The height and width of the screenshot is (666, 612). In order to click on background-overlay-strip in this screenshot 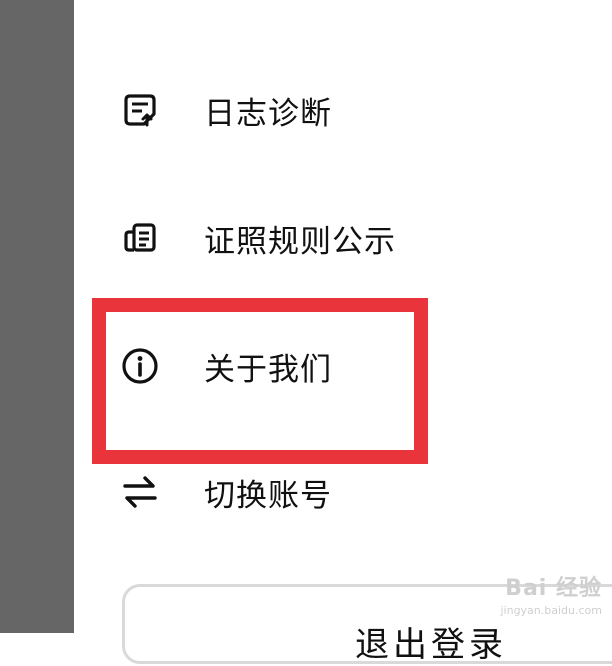, I will do `click(37, 316)`.